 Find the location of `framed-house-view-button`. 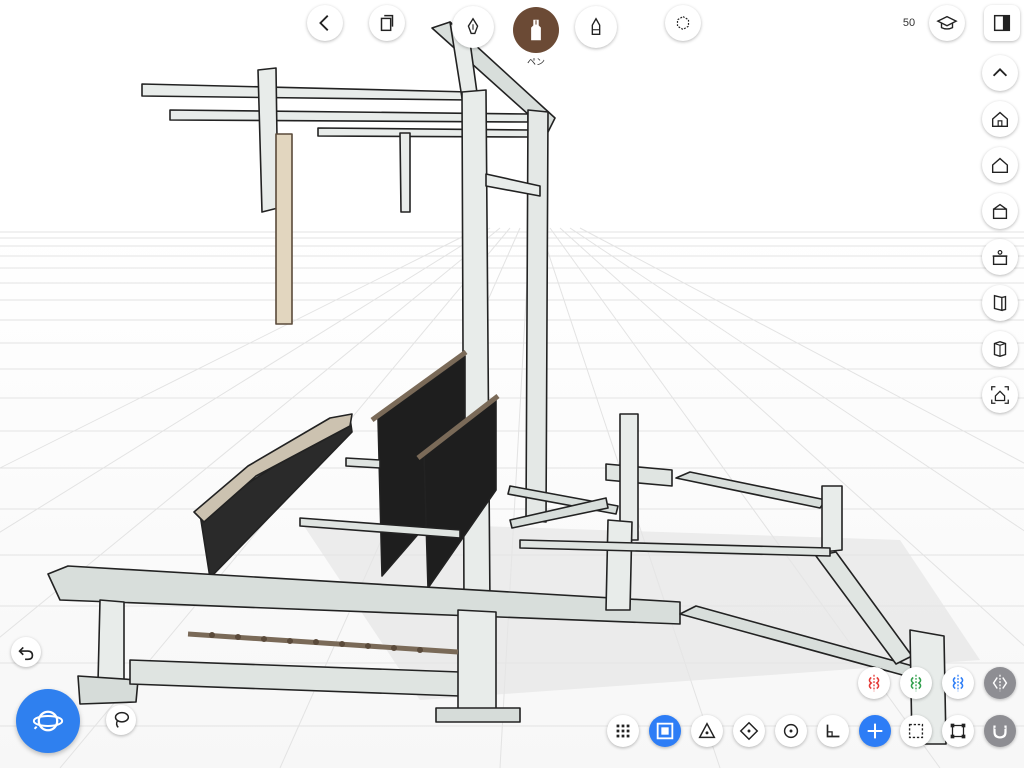

framed-house-view-button is located at coordinates (1000, 395).